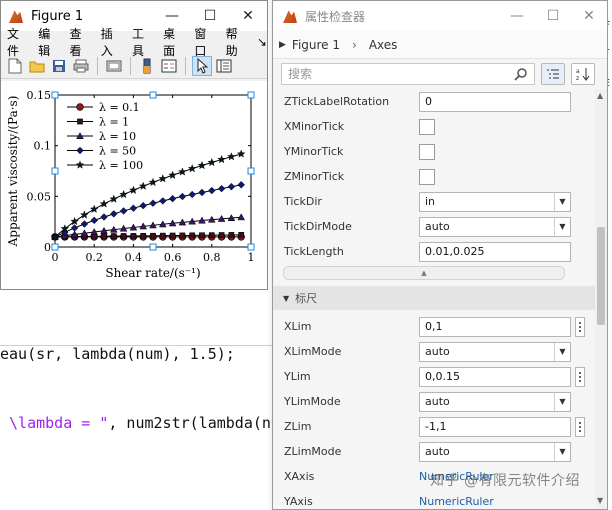  What do you see at coordinates (18, 42) in the screenshot?
I see `menu-item: 文件` at bounding box center [18, 42].